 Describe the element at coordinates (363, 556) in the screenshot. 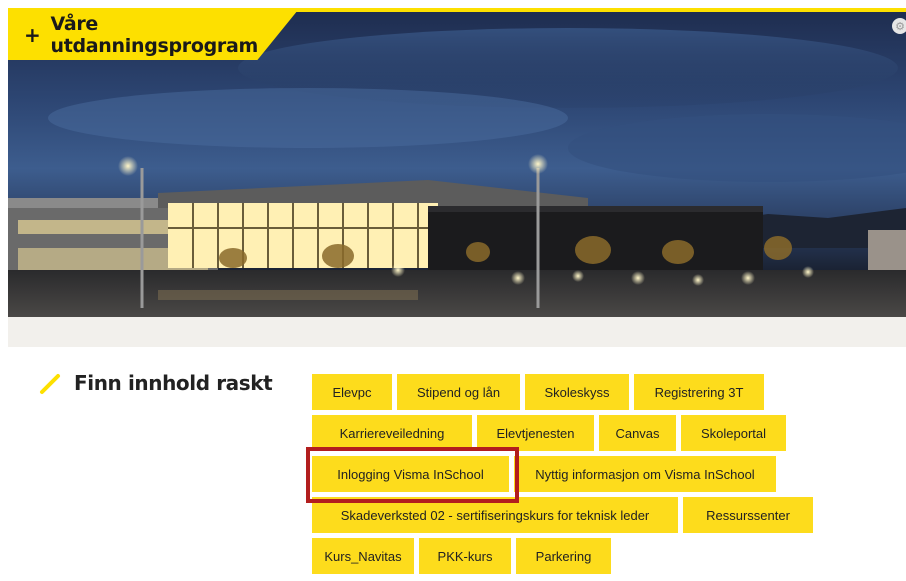

I see `quick-link-kurs-navitas: Kurs_Navitas` at that location.